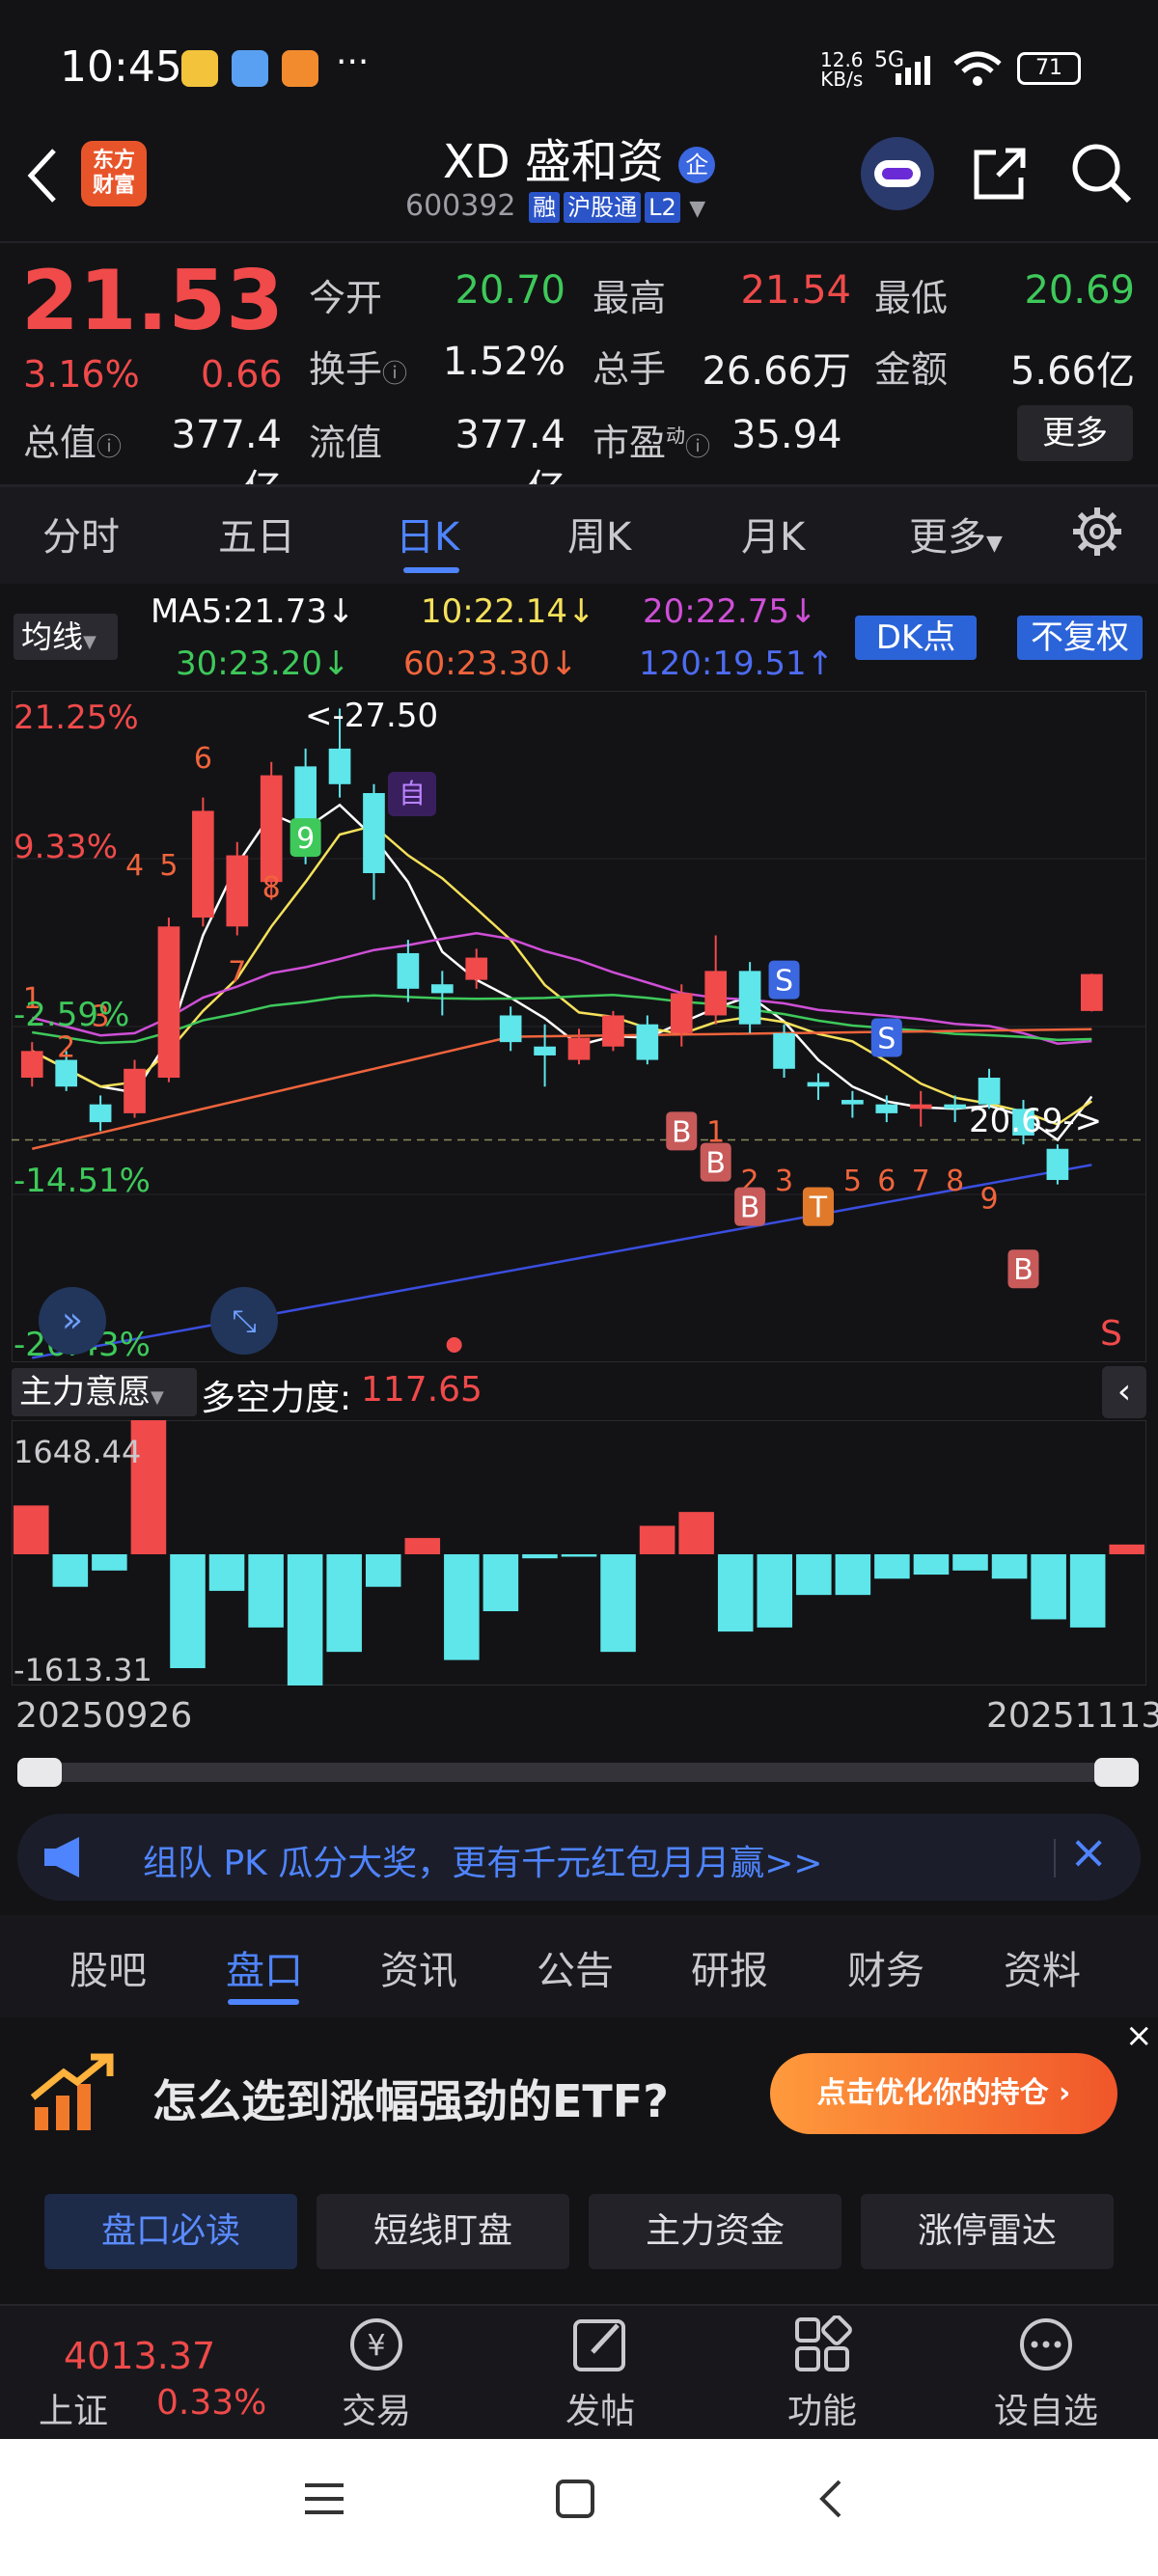 The image size is (1158, 2576). Describe the element at coordinates (1079, 290) in the screenshot. I see `low-value: 20.69` at that location.